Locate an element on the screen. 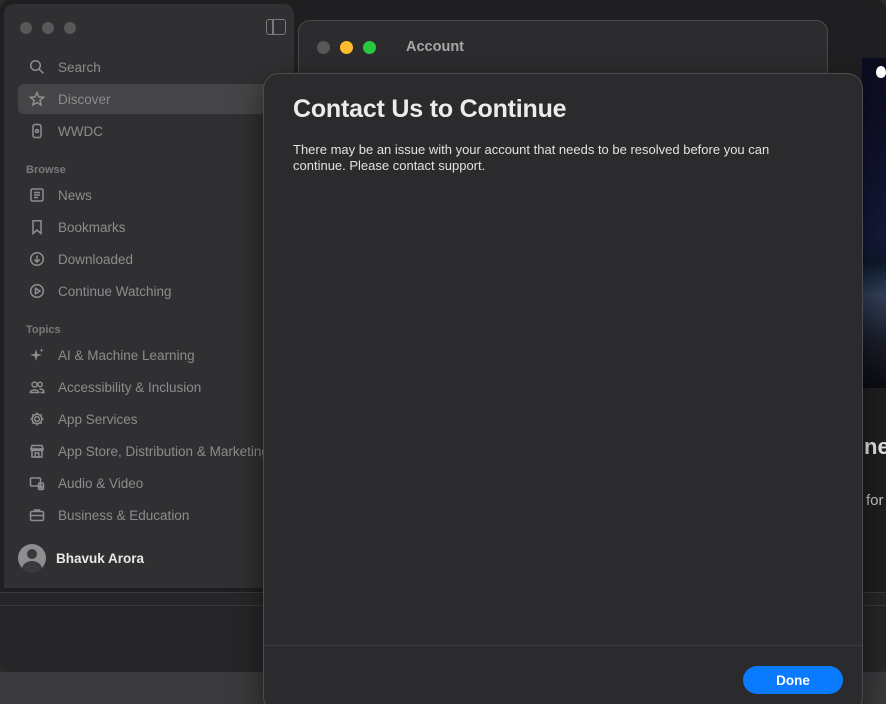  sidebar-item-search: Search is located at coordinates (149, 67).